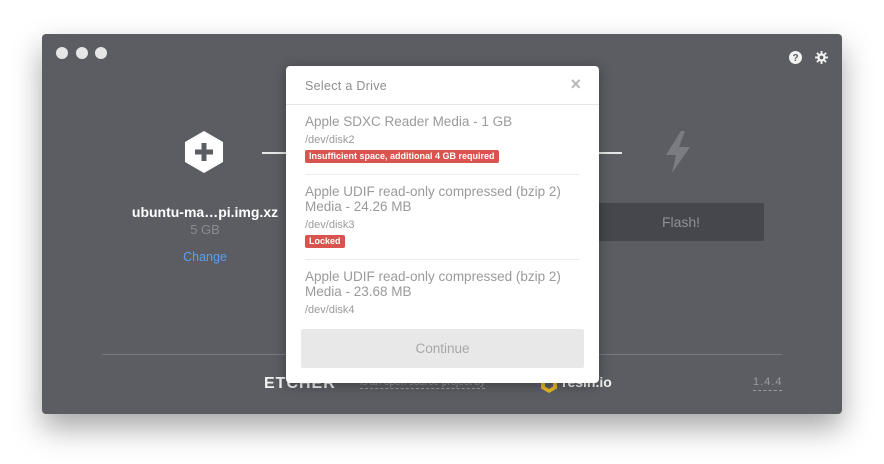 This screenshot has height=464, width=884. What do you see at coordinates (346, 86) in the screenshot?
I see `modal-title: Select a Drive` at bounding box center [346, 86].